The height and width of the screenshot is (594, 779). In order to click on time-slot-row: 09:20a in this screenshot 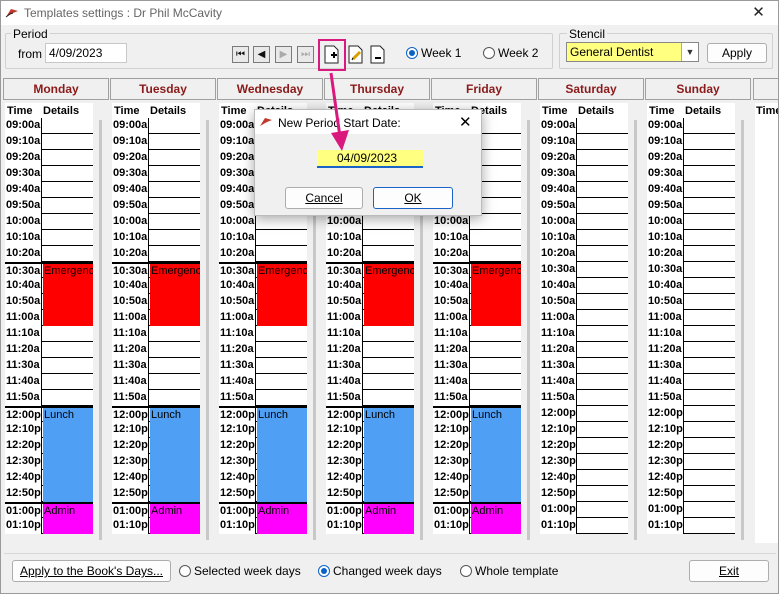, I will do `click(49, 158)`.